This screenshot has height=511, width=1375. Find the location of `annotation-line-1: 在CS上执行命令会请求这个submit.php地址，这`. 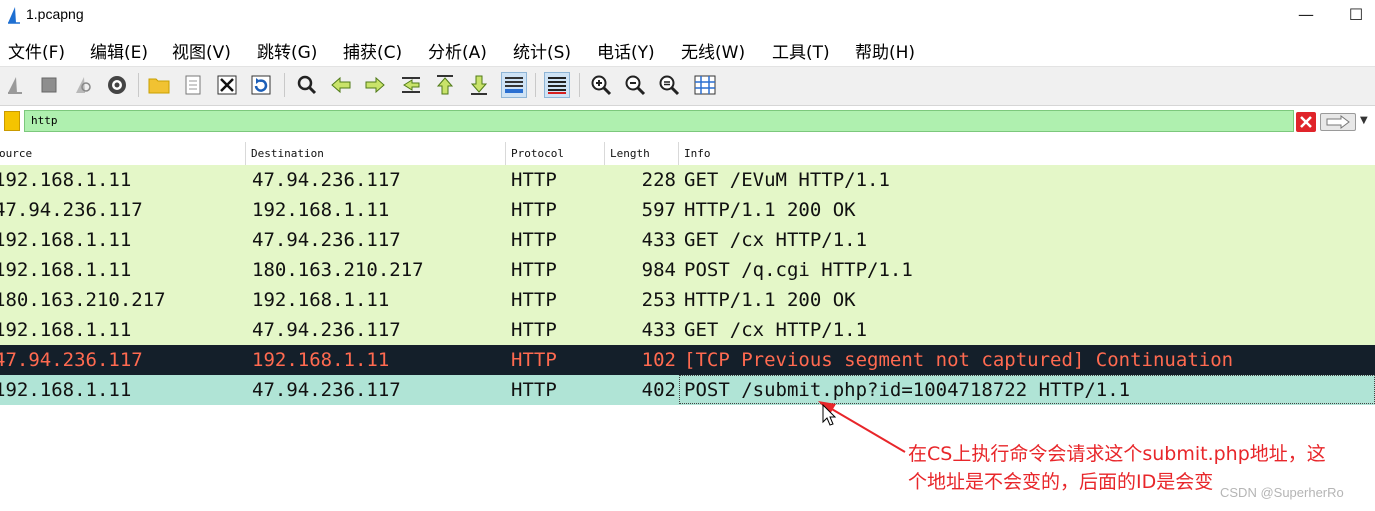

annotation-line-1: 在CS上执行命令会请求这个submit.php地址，这 is located at coordinates (1117, 454).